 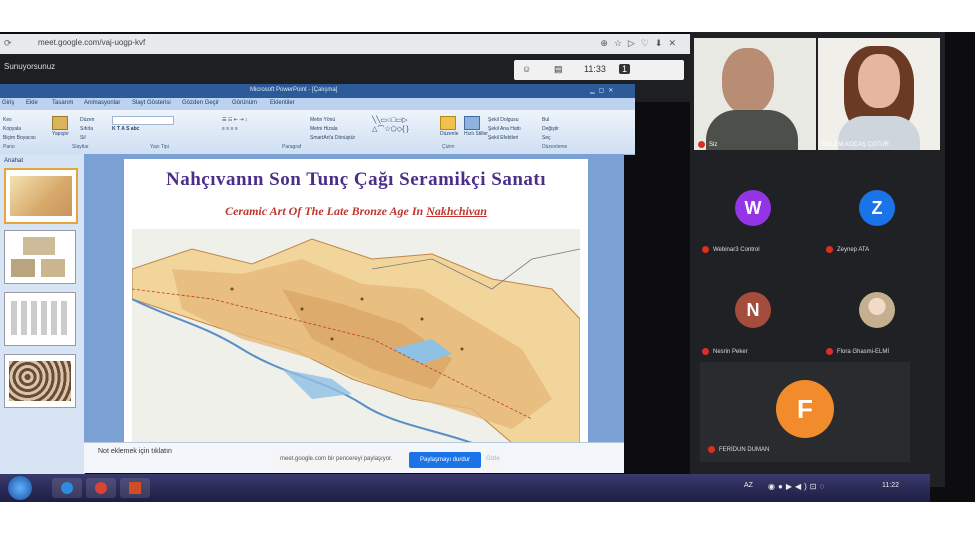 I want to click on stop-sharing-button: Paylaşmayı durdur, so click(x=445, y=460).